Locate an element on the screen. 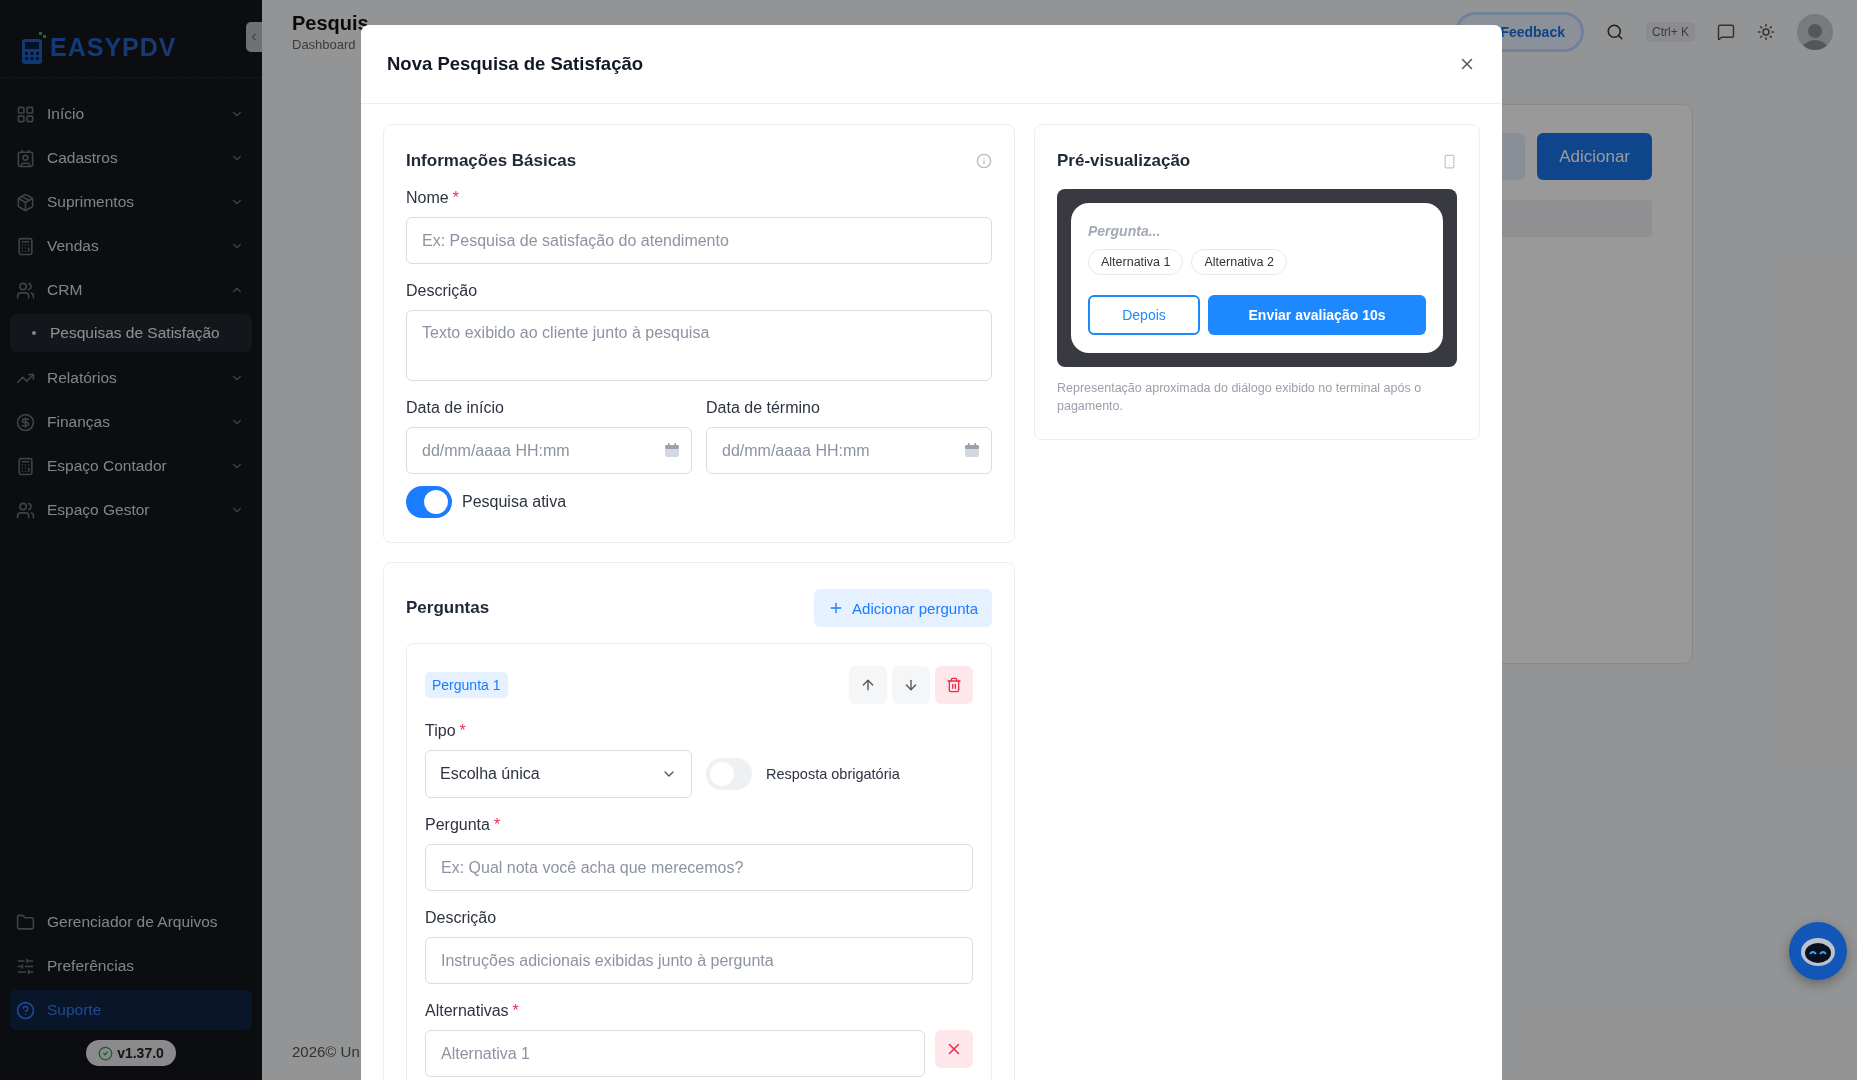 This screenshot has width=1857, height=1080. search-icon is located at coordinates (1615, 32).